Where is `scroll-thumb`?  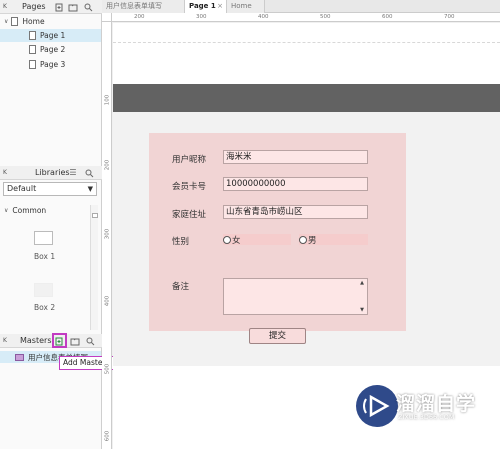 scroll-thumb is located at coordinates (95, 215).